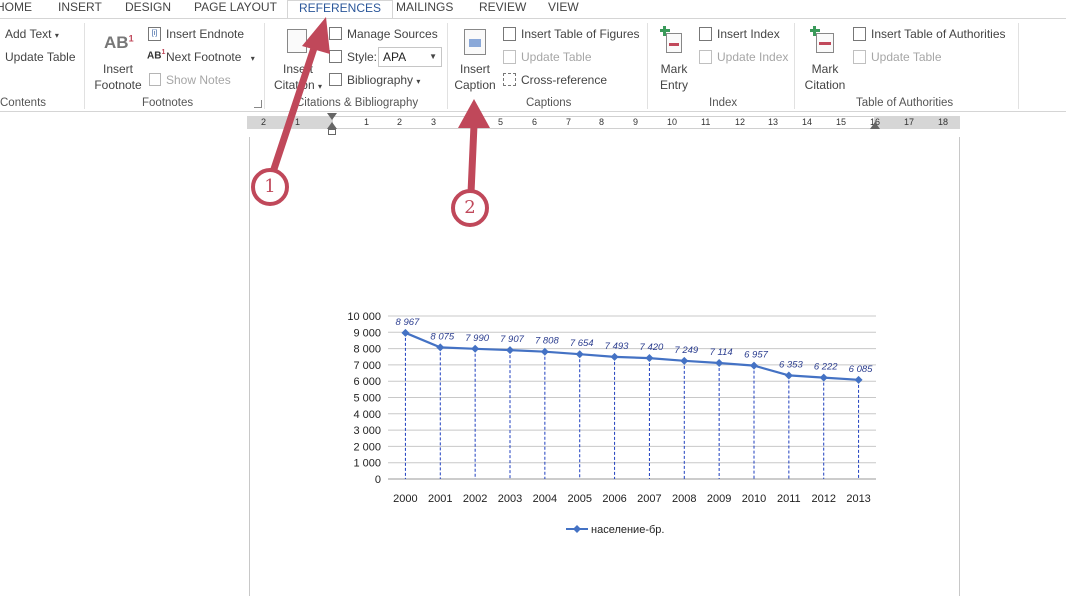 This screenshot has width=1066, height=596. What do you see at coordinates (614, 499) in the screenshot?
I see `x-tick-label: 2006` at bounding box center [614, 499].